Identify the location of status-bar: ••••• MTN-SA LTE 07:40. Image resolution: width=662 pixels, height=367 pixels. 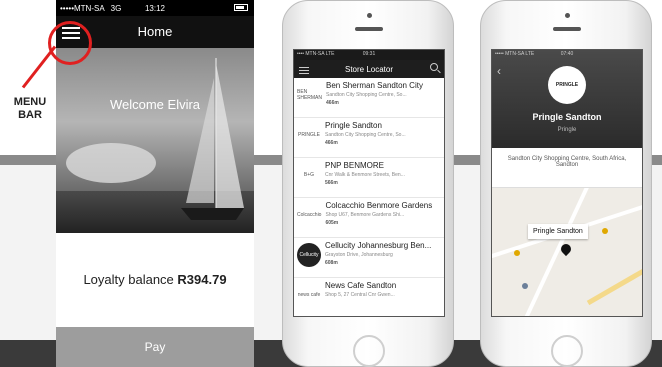
(567, 55).